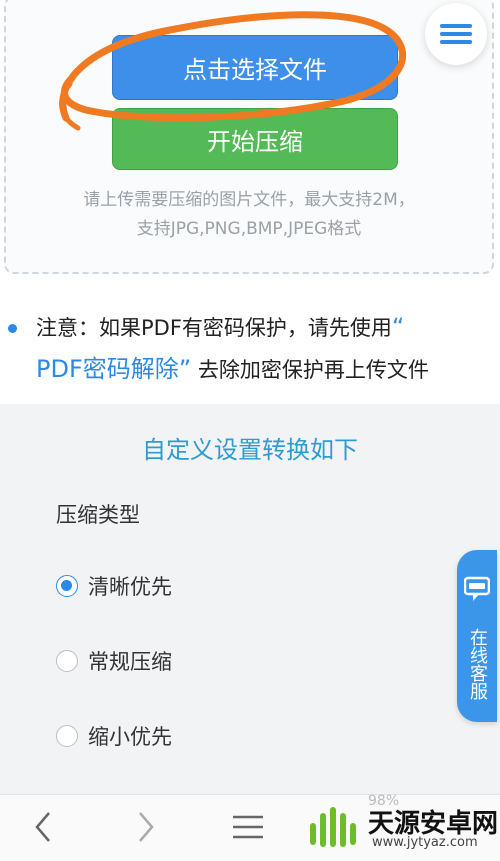 The image size is (500, 861). I want to click on online-service-button: 在线客服, so click(477, 636).